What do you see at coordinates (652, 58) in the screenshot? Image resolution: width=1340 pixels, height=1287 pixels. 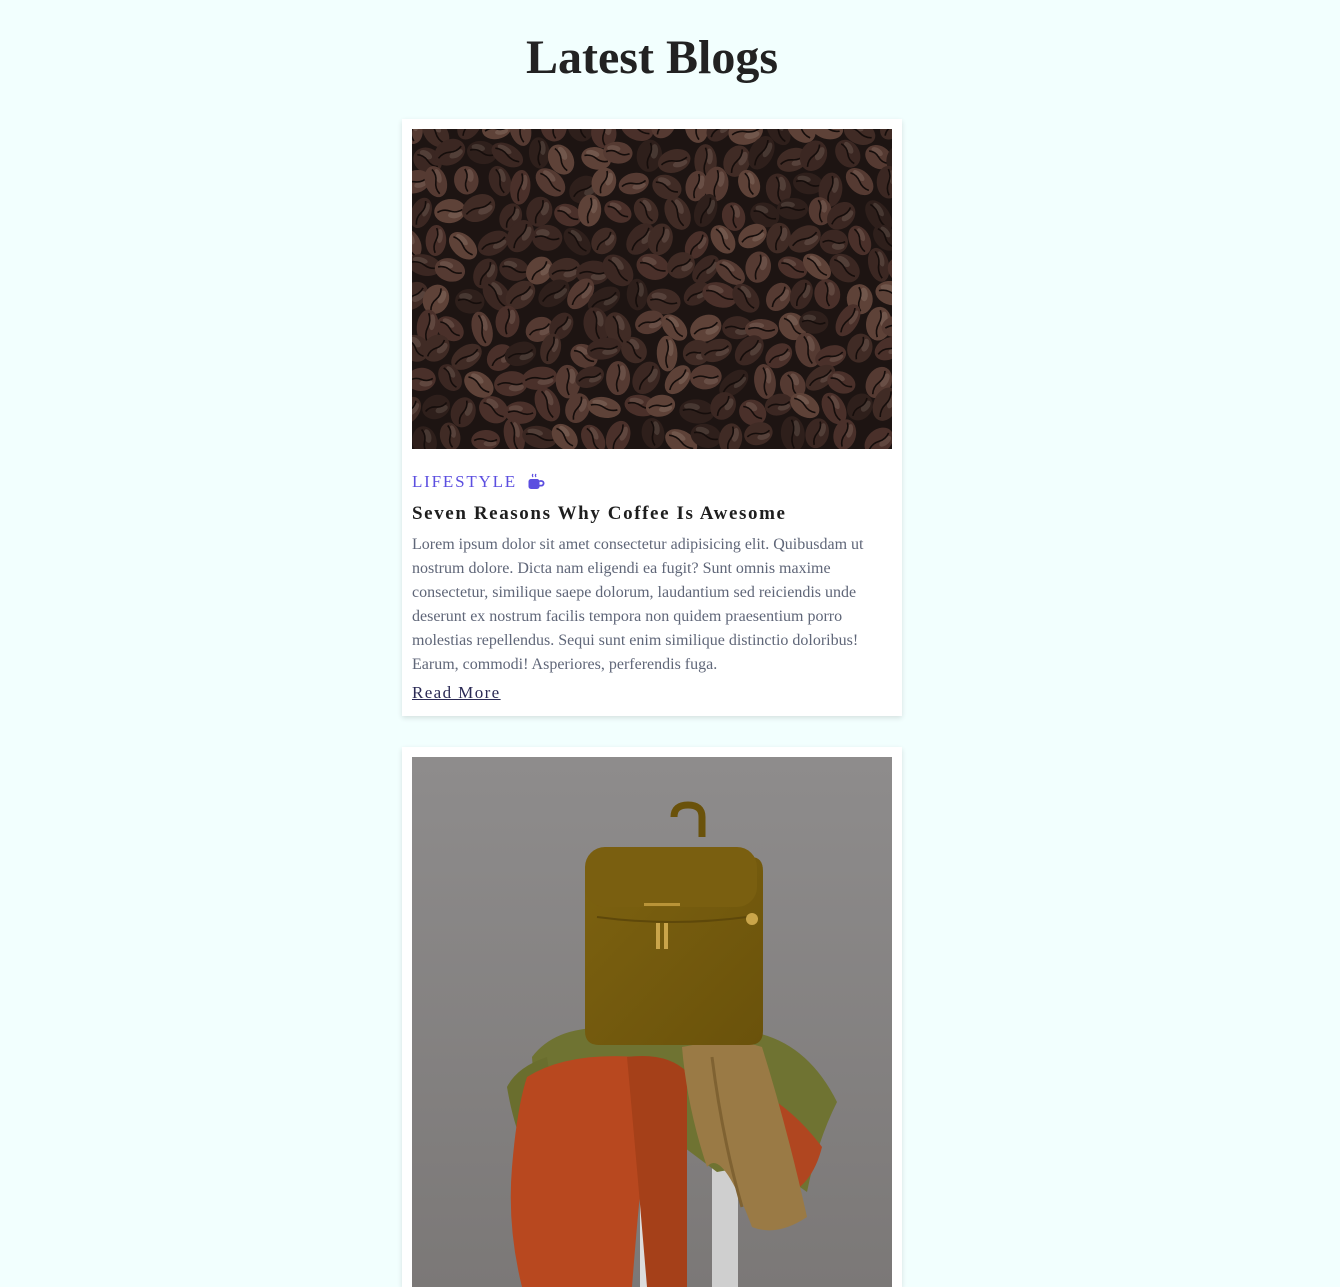 I see `page-title: Latest Blogs` at bounding box center [652, 58].